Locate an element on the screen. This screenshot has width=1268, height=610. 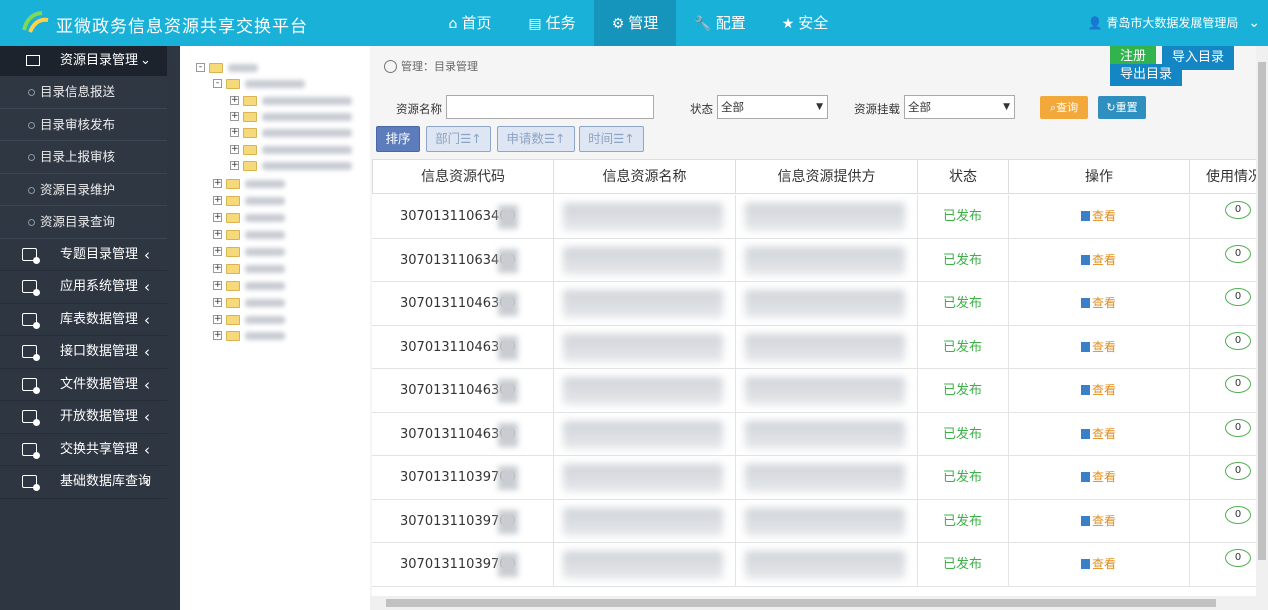
sort-apply-button: 申请数☰↑ is located at coordinates (536, 139).